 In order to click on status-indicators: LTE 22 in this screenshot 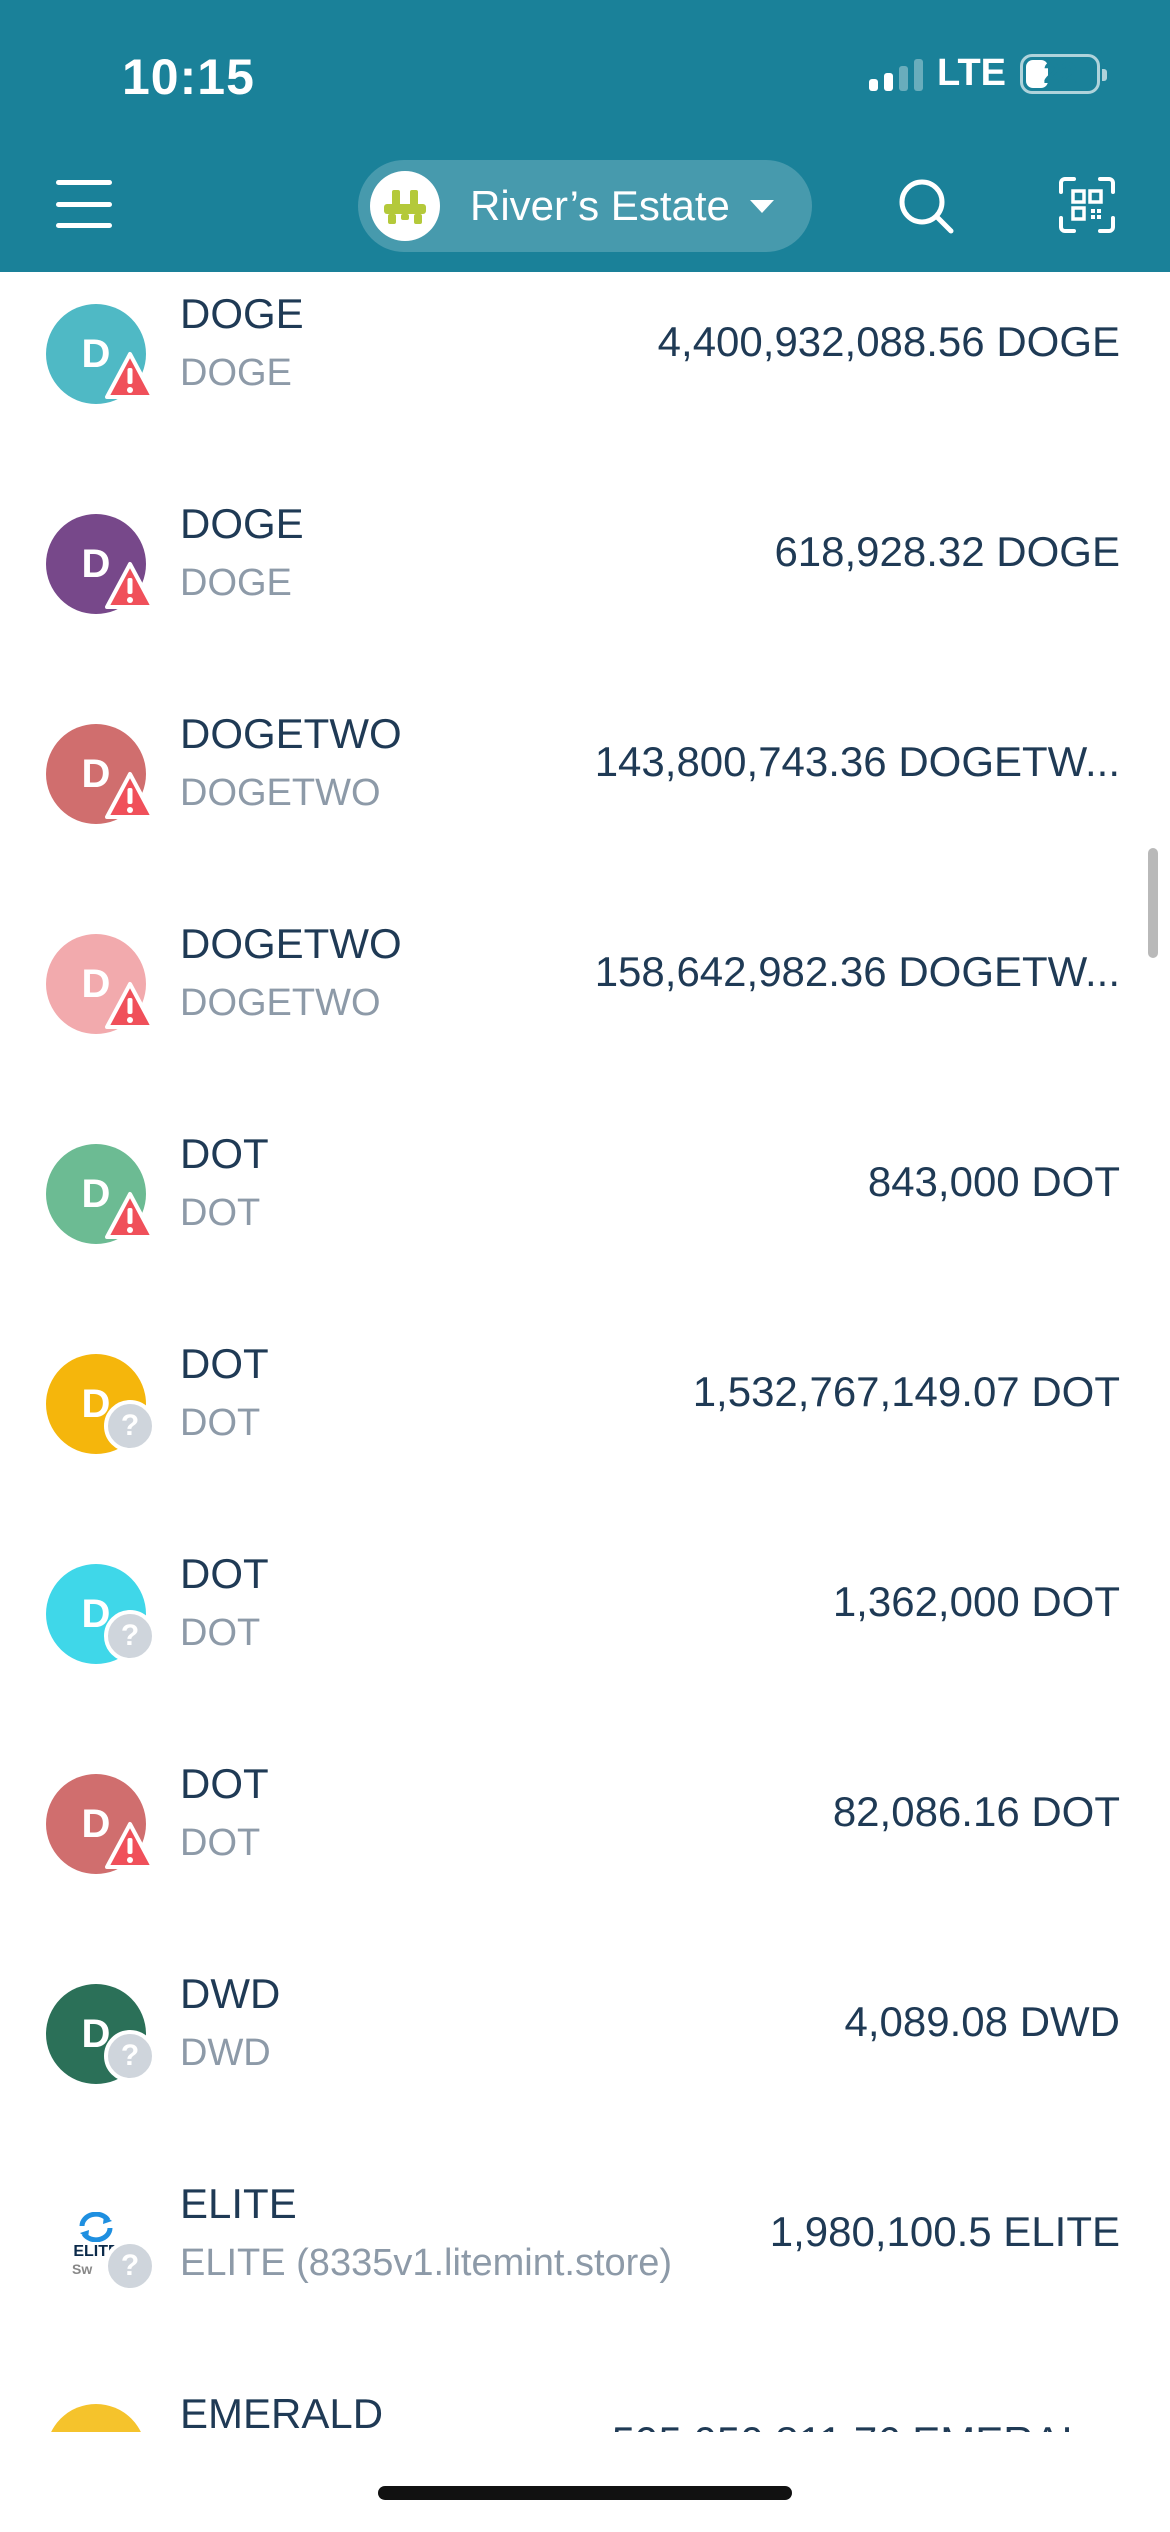, I will do `click(988, 73)`.